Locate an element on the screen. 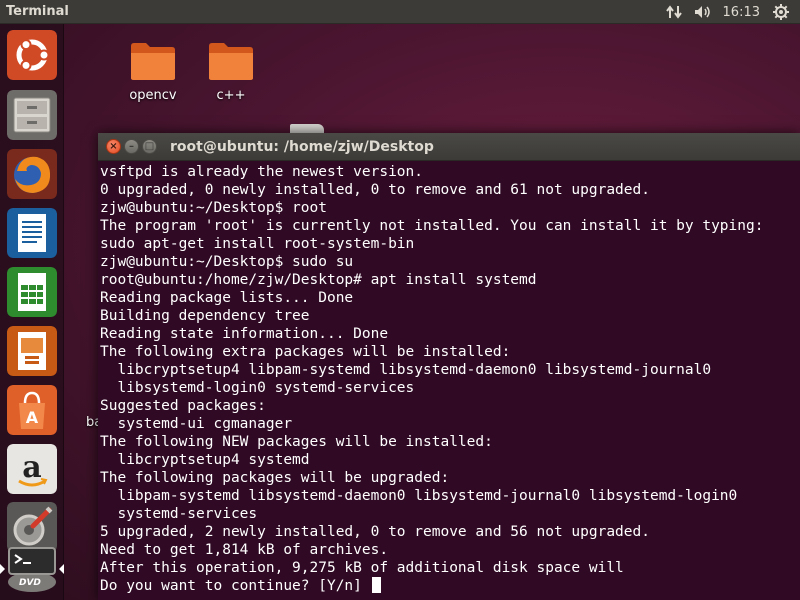 The image size is (800, 600). volume-icon is located at coordinates (703, 12).